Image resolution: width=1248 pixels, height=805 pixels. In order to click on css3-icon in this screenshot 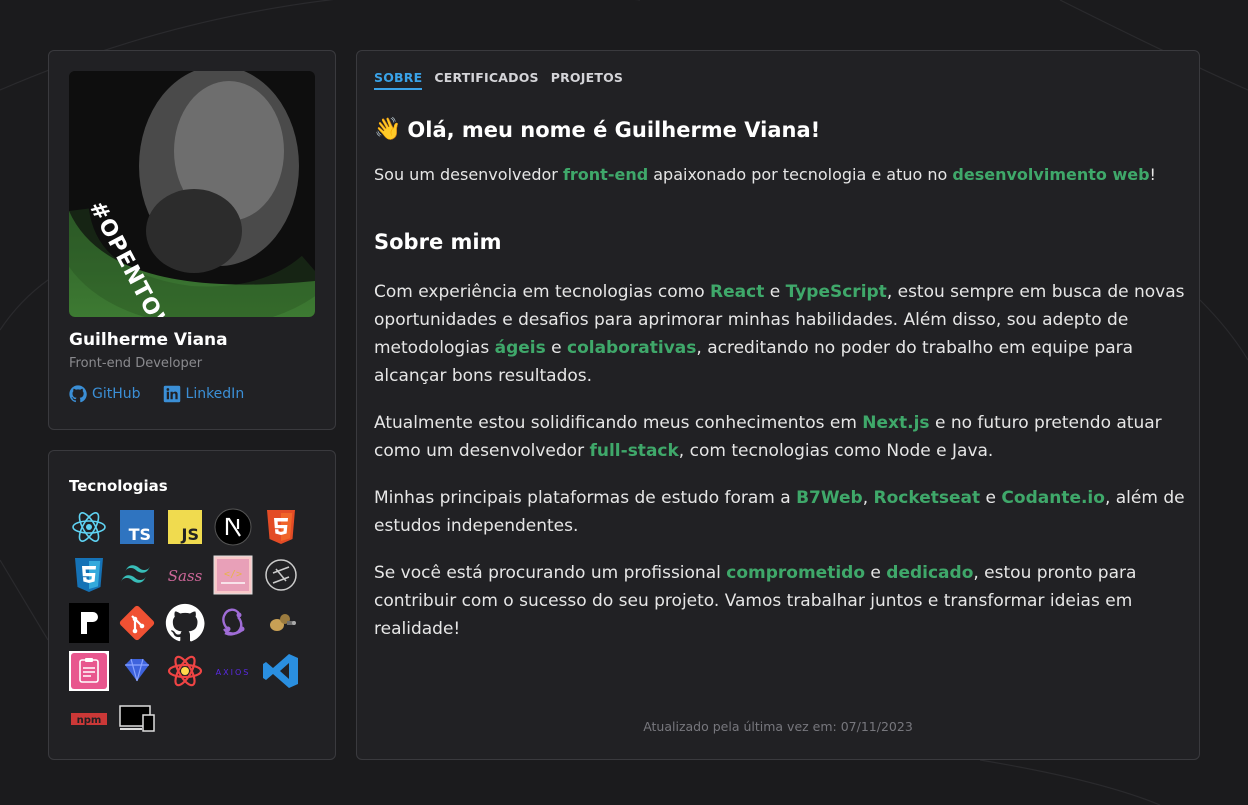, I will do `click(89, 575)`.